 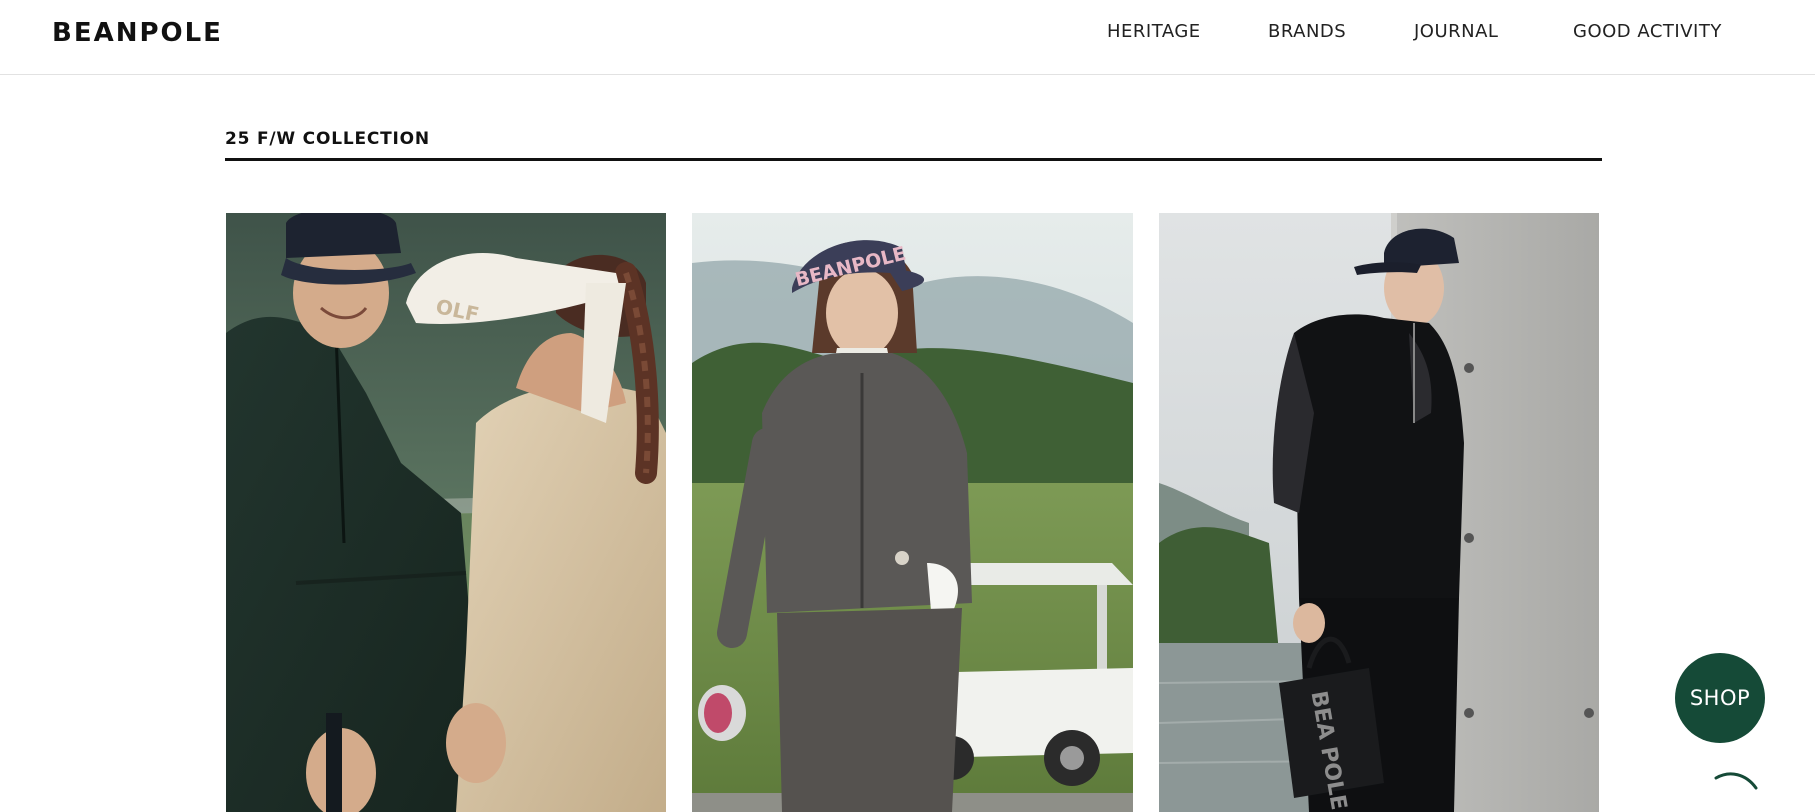 What do you see at coordinates (1736, 790) in the screenshot?
I see `scroll-top-arc-icon` at bounding box center [1736, 790].